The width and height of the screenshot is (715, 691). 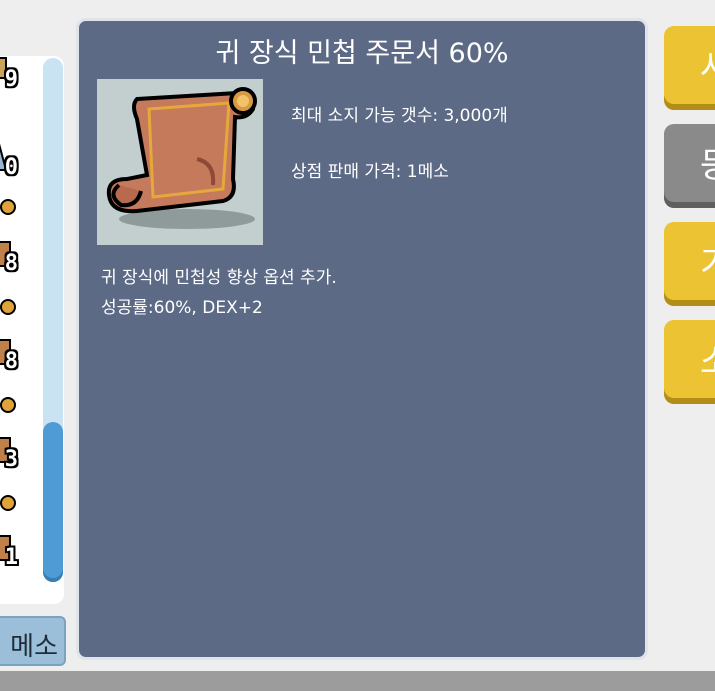 What do you see at coordinates (53, 502) in the screenshot?
I see `inventory-scrollbar-thumb` at bounding box center [53, 502].